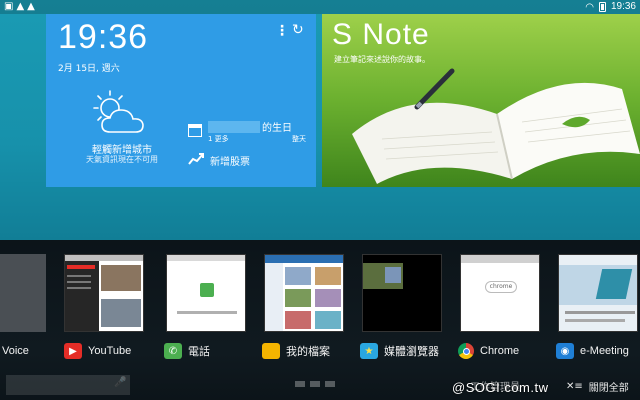 The width and height of the screenshot is (640, 400). I want to click on calendar-icon, so click(195, 130).